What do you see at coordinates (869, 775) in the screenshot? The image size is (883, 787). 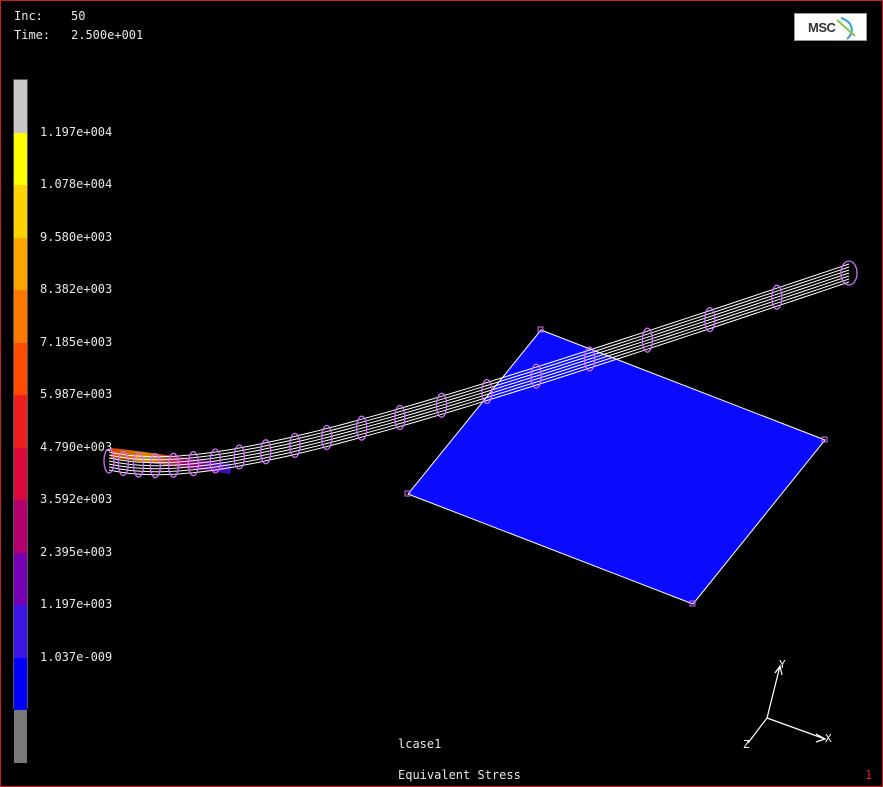 I see `viewport-number: 1` at bounding box center [869, 775].